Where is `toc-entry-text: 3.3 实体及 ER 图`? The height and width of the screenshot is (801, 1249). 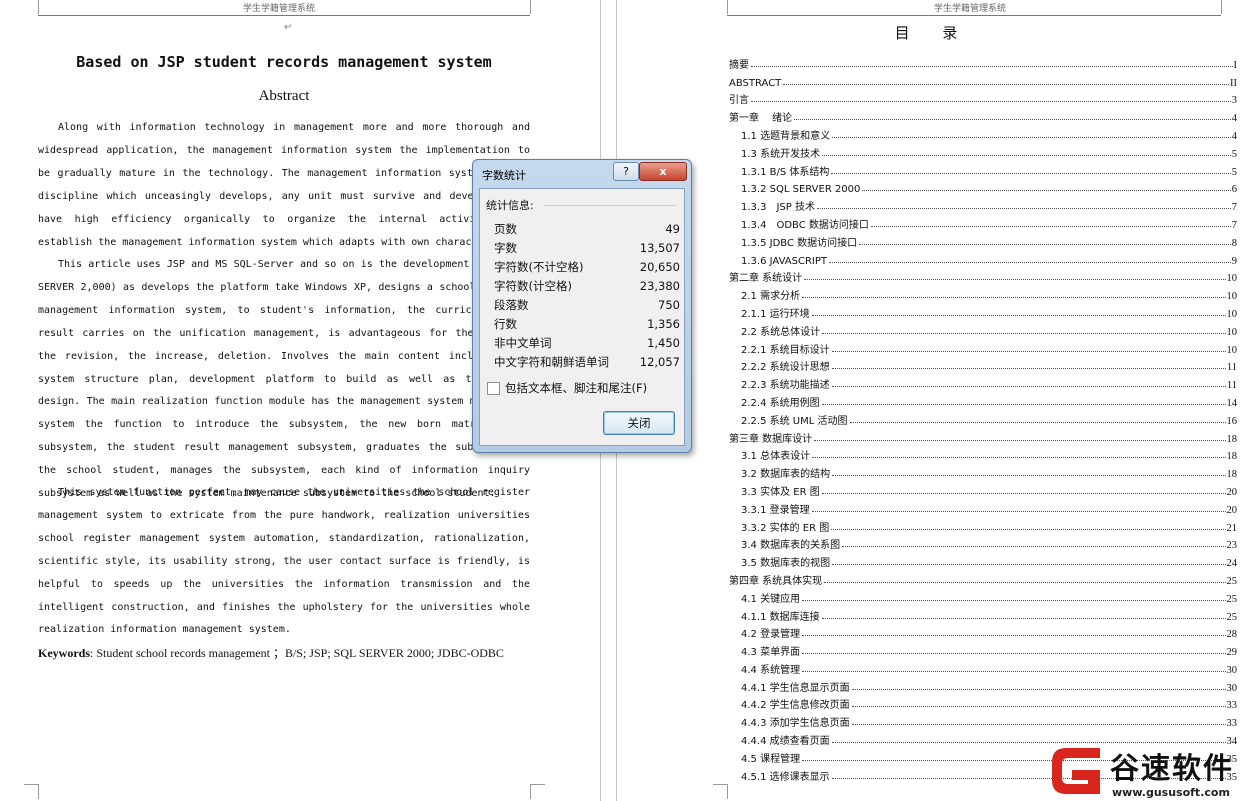
toc-entry-text: 3.3 实体及 ER 图 is located at coordinates (780, 492).